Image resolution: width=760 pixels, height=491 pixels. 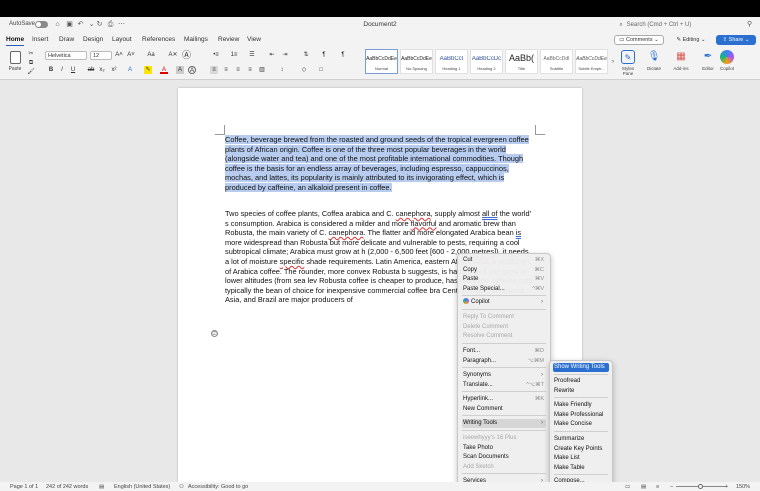 What do you see at coordinates (196, 39) in the screenshot?
I see `tab-mailings: Mailings` at bounding box center [196, 39].